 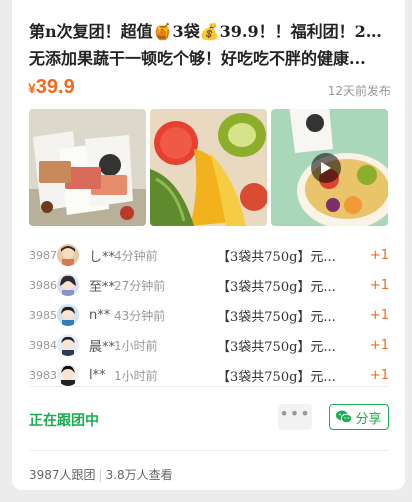 I want to click on user-name: 晨**, so click(x=102, y=347).